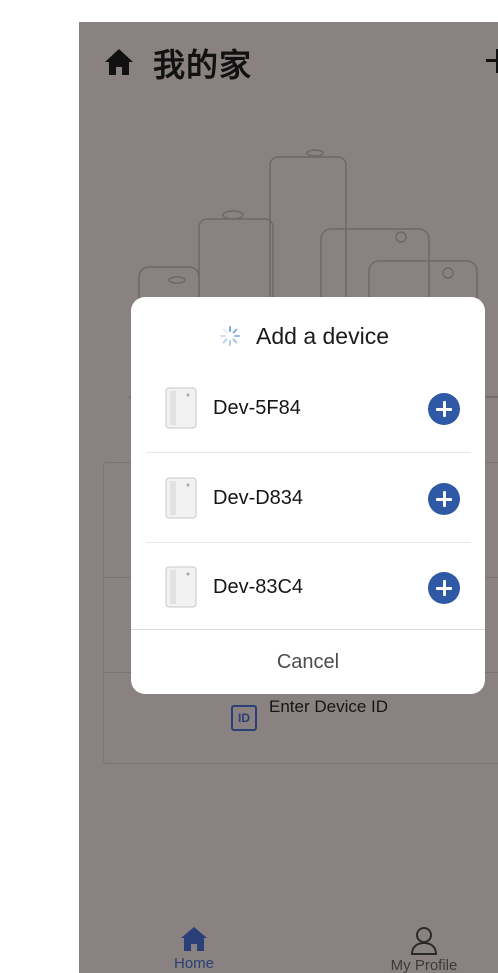 This screenshot has height=973, width=498. I want to click on tab-my-profile-label: My Profile, so click(424, 965).